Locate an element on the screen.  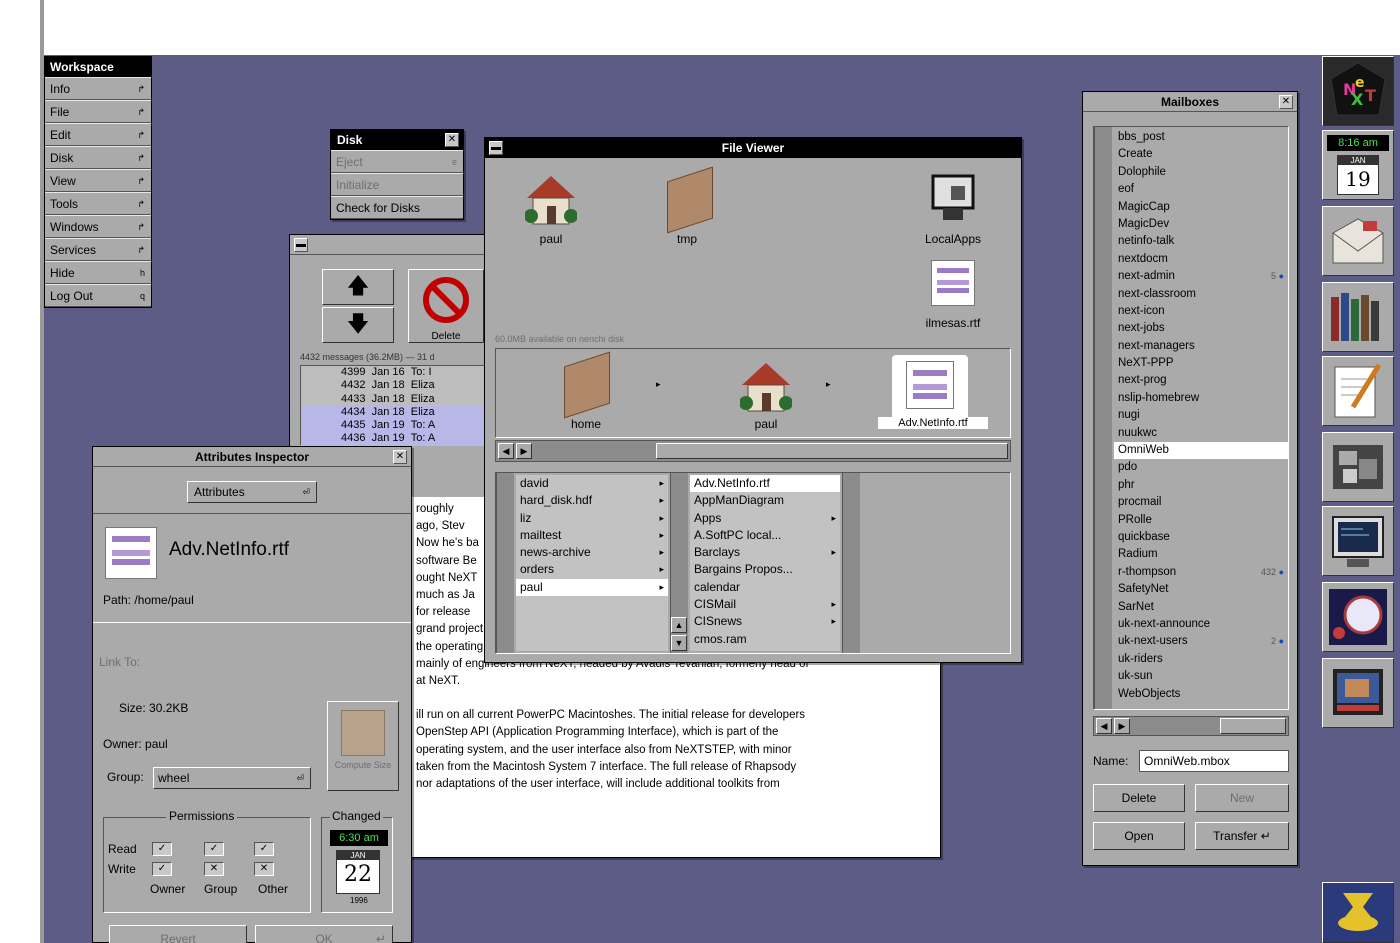
mailbox-item: nuukwc is located at coordinates (1201, 433).